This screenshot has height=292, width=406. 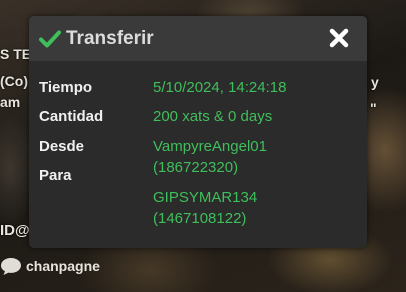 I want to click on background-text-fragment: am, so click(x=10, y=102).